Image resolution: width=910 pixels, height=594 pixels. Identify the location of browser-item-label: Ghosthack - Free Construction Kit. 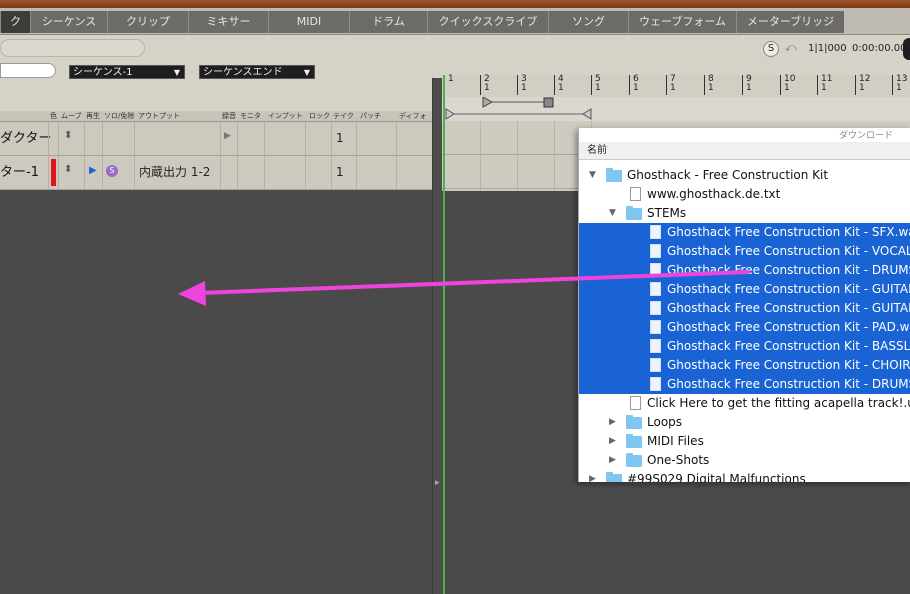
(728, 175).